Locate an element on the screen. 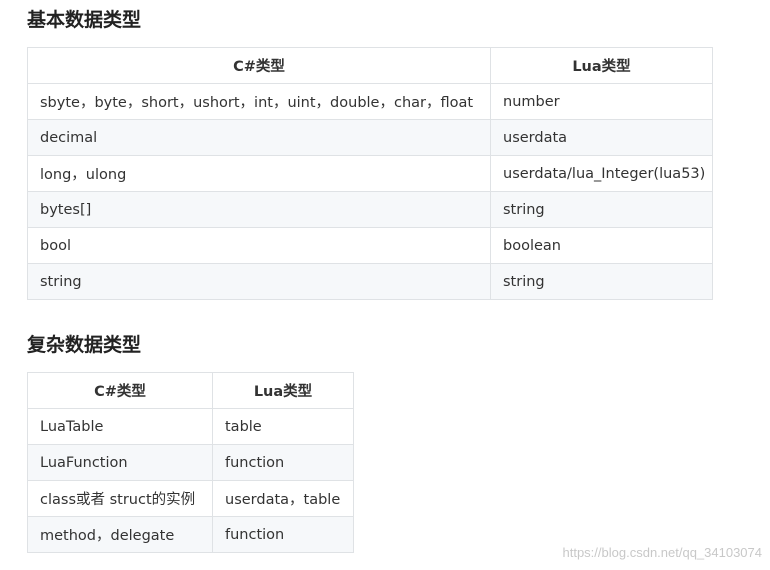  csharp-type-cell: long，ulong is located at coordinates (259, 173).